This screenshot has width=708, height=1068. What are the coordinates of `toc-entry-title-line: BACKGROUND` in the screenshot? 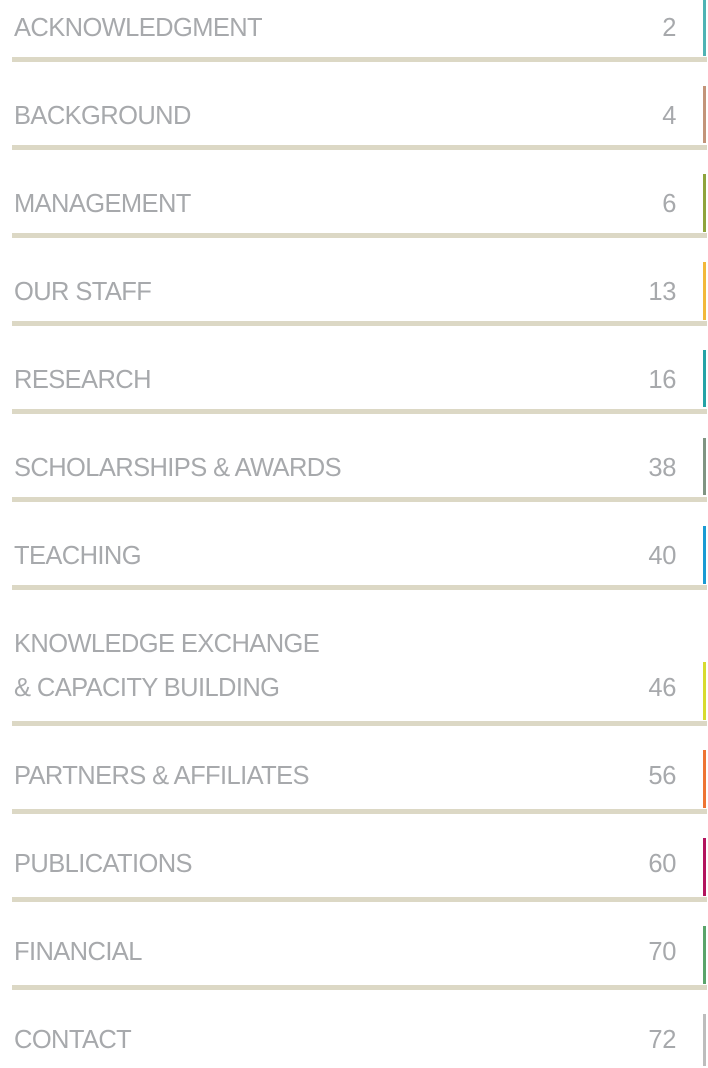 It's located at (102, 116).